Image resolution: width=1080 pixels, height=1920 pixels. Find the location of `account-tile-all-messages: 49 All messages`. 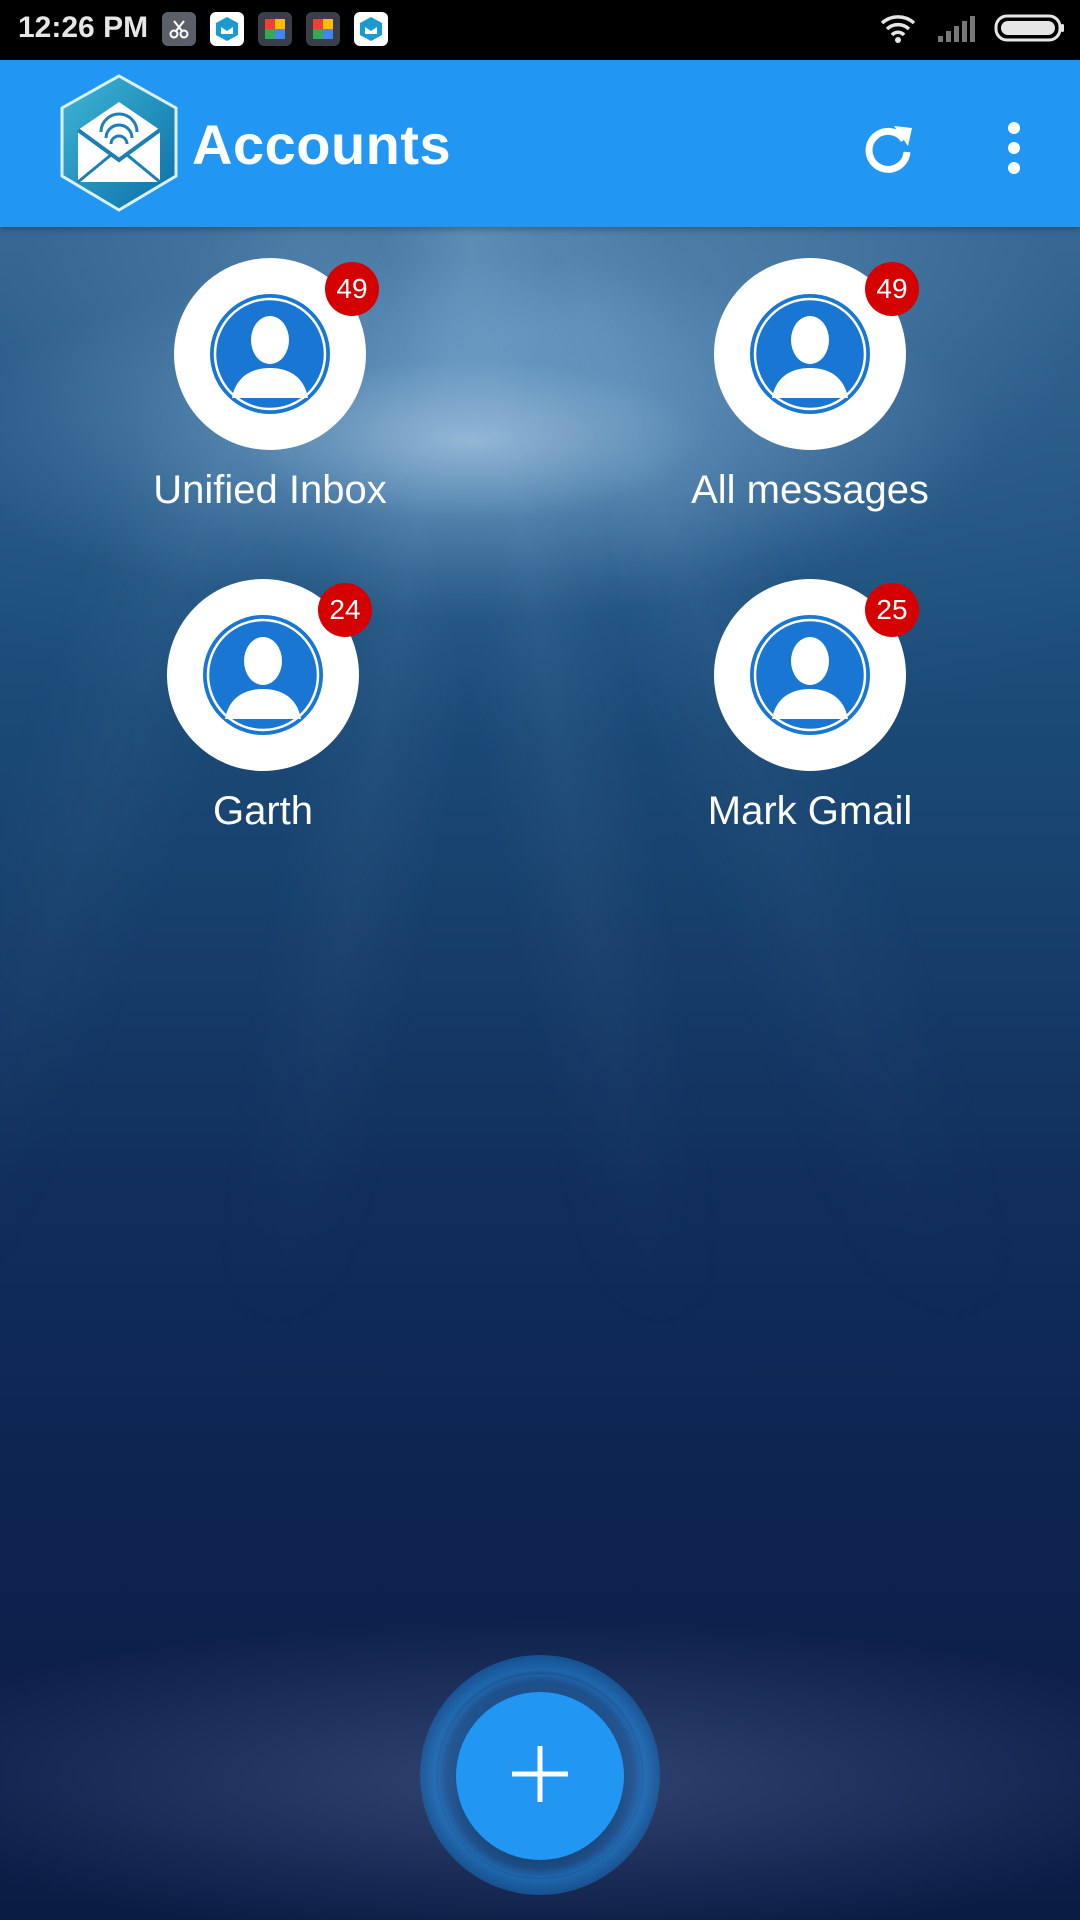

account-tile-all-messages: 49 All messages is located at coordinates (810, 388).